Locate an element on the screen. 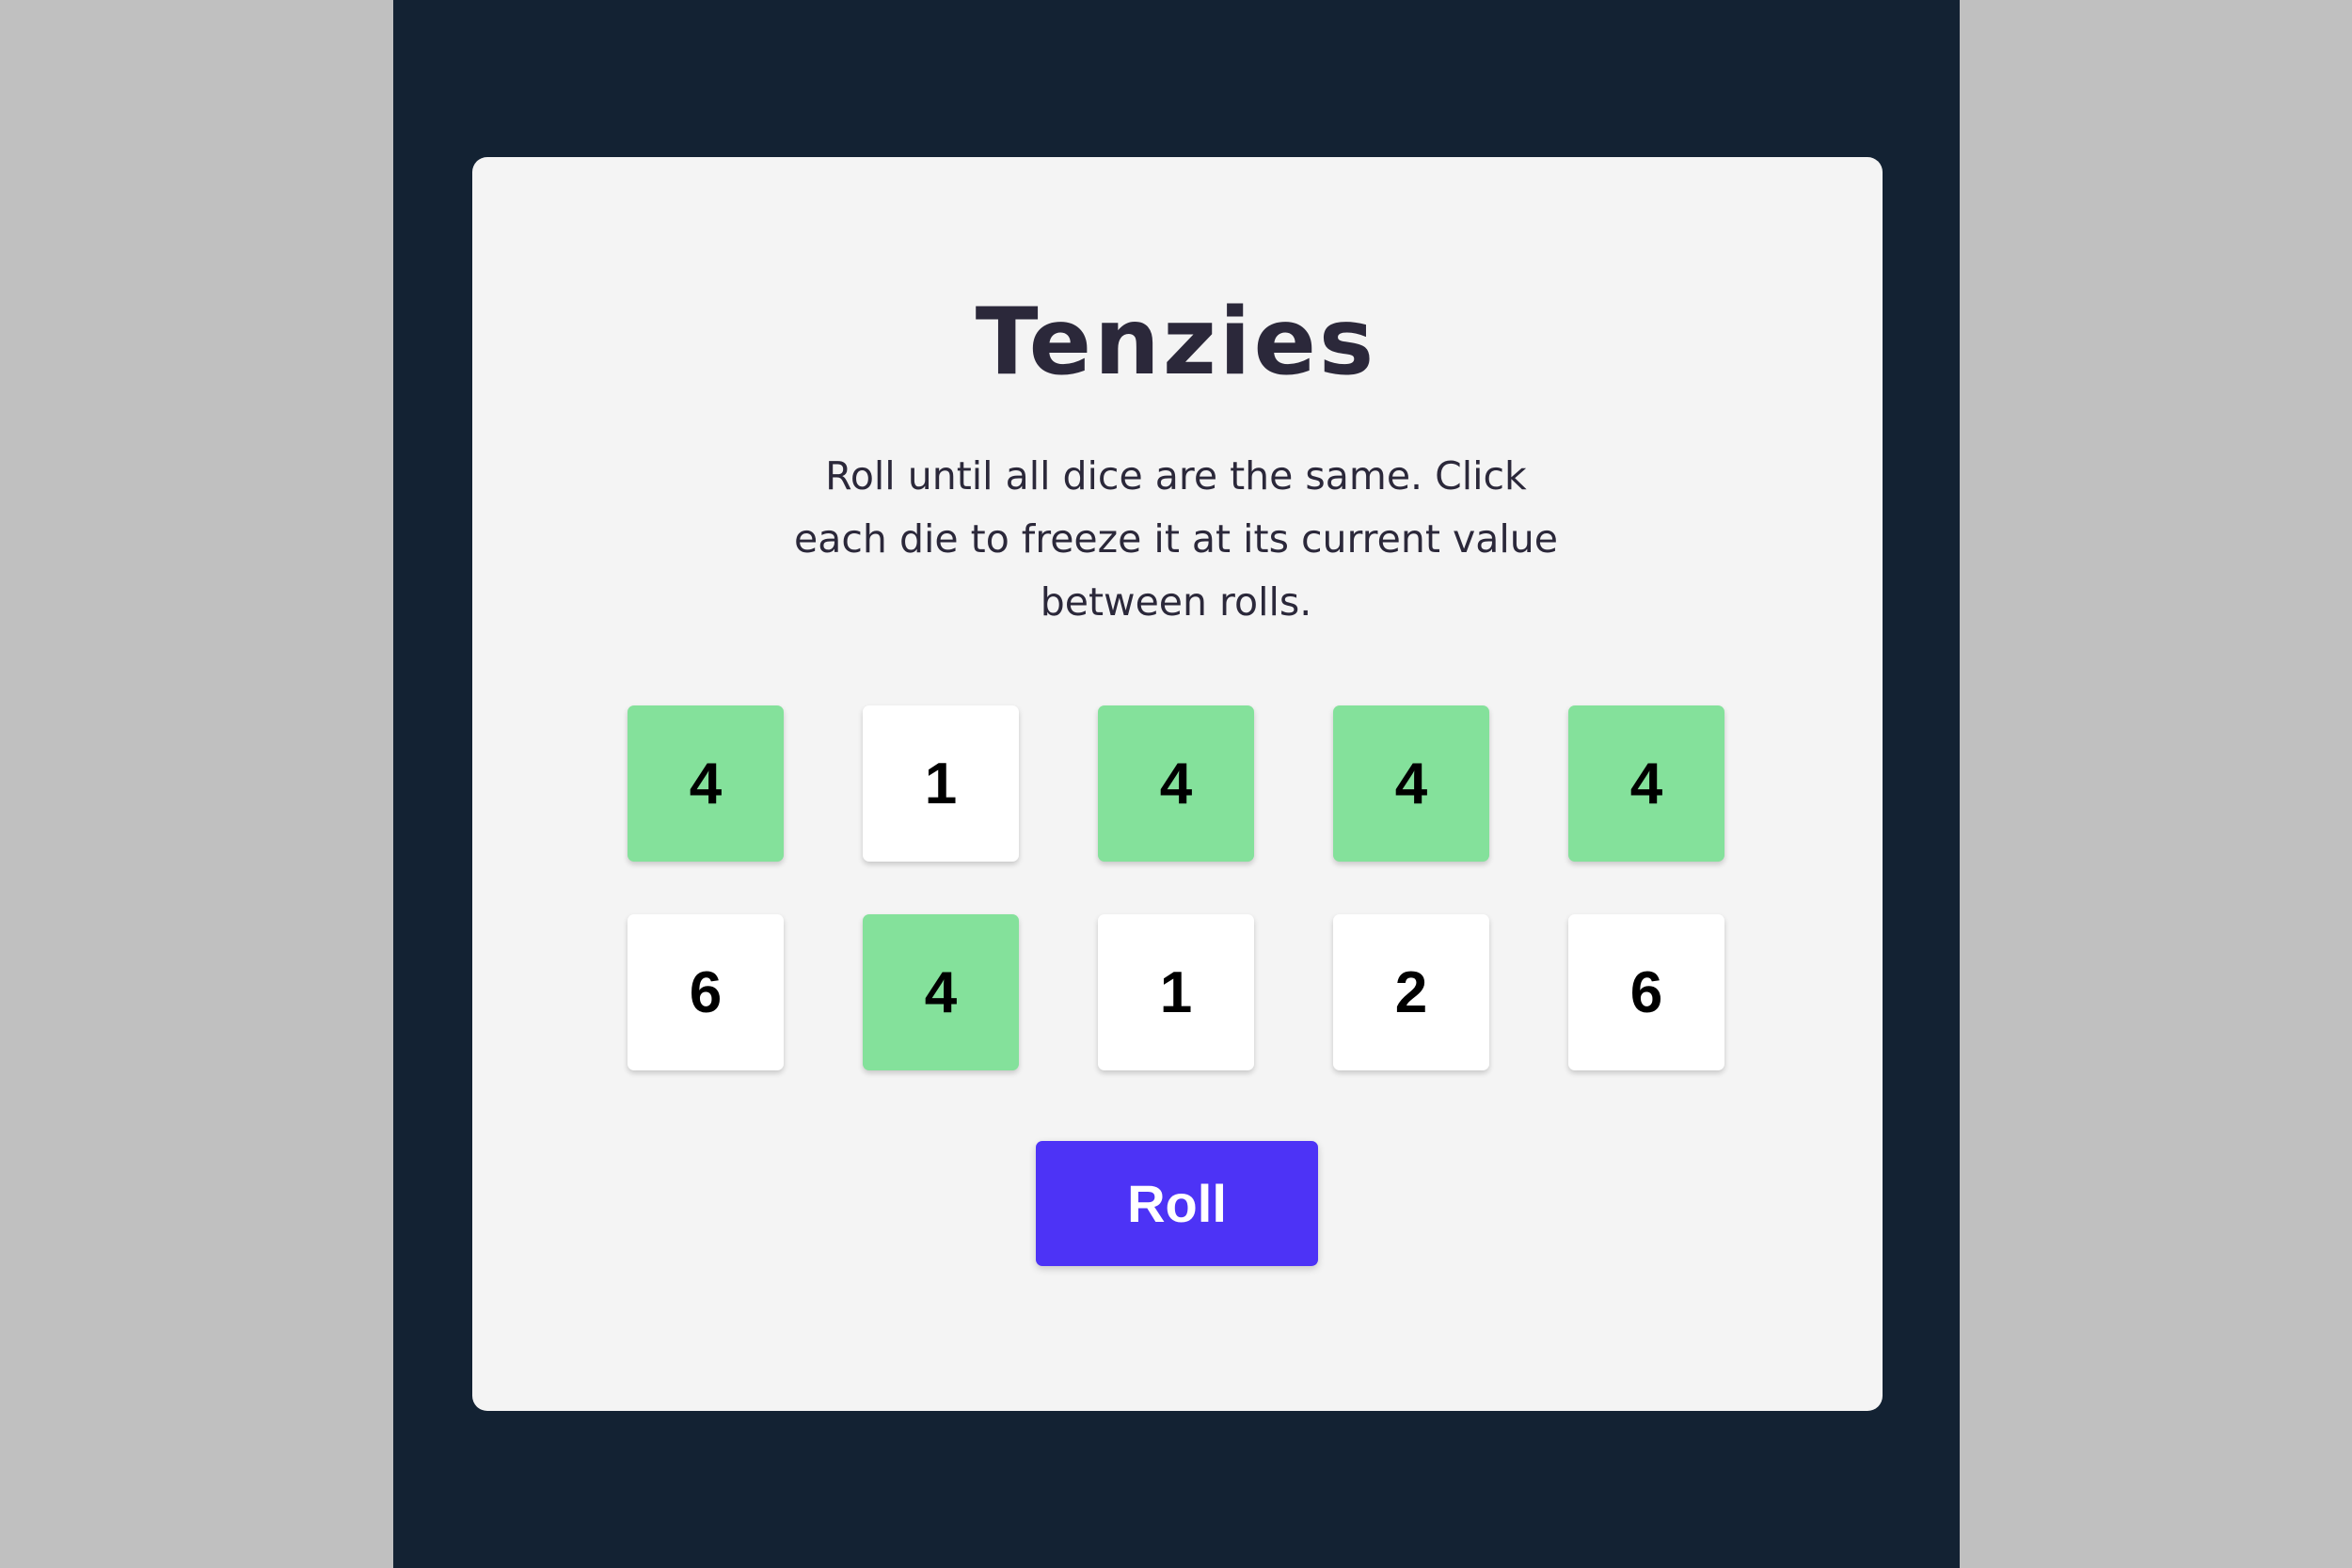 The width and height of the screenshot is (2352, 1568). die: 2 is located at coordinates (1411, 992).